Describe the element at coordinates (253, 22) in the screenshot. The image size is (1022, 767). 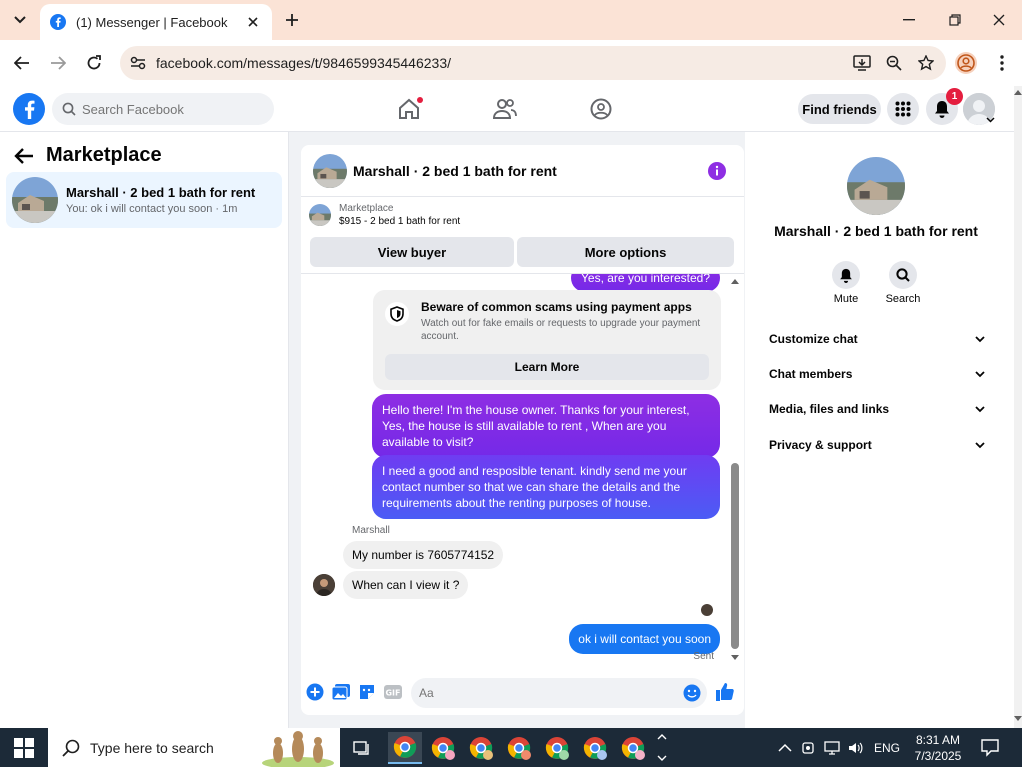
I see `tab-close-button` at that location.